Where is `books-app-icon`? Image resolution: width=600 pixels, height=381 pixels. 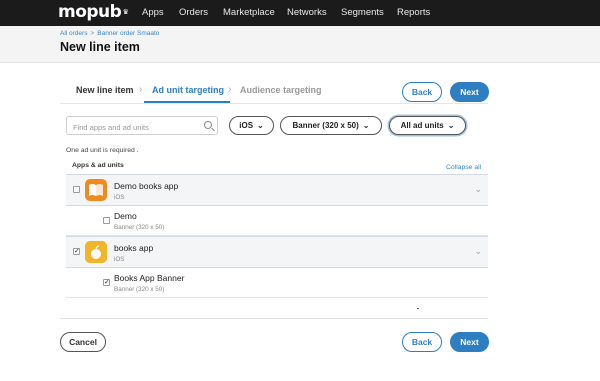 books-app-icon is located at coordinates (96, 190).